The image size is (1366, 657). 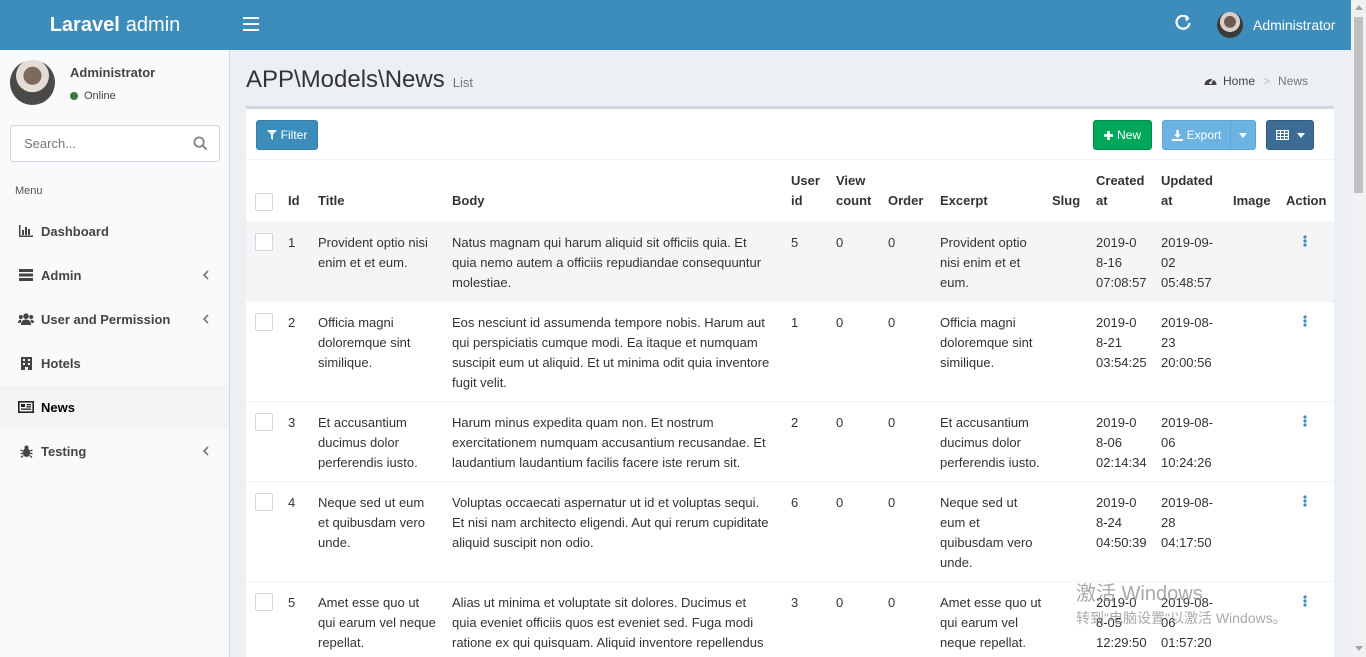 What do you see at coordinates (983, 262) in the screenshot?
I see `cell-excerpt: Provident optio nisi enim et et eum.` at bounding box center [983, 262].